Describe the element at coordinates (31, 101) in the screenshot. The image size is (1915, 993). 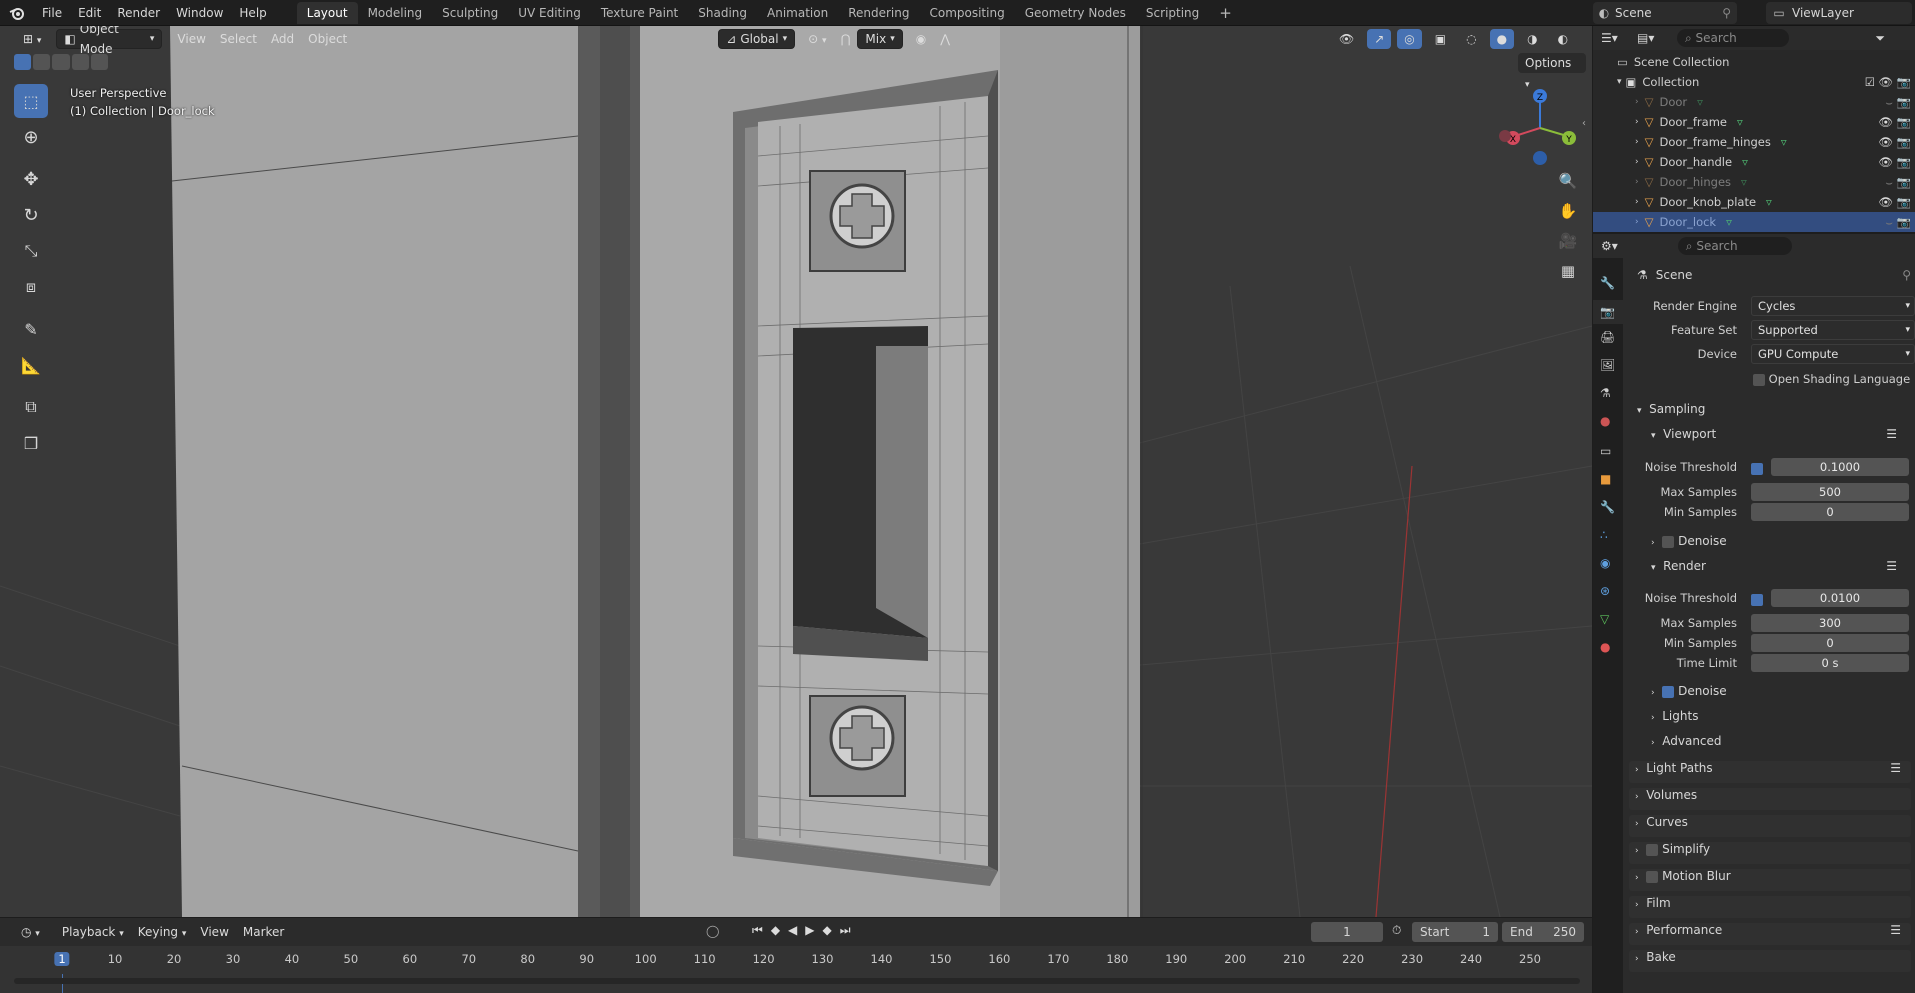
I see `select-box-tool: ⬚` at that location.